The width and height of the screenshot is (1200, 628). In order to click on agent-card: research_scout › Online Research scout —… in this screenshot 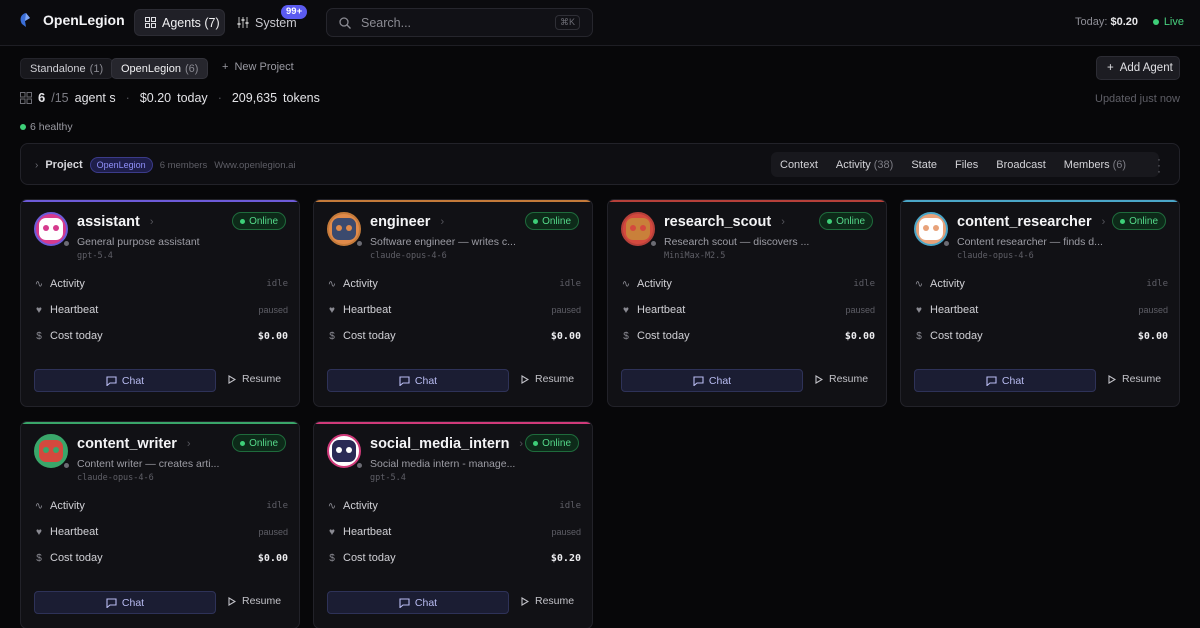, I will do `click(747, 303)`.